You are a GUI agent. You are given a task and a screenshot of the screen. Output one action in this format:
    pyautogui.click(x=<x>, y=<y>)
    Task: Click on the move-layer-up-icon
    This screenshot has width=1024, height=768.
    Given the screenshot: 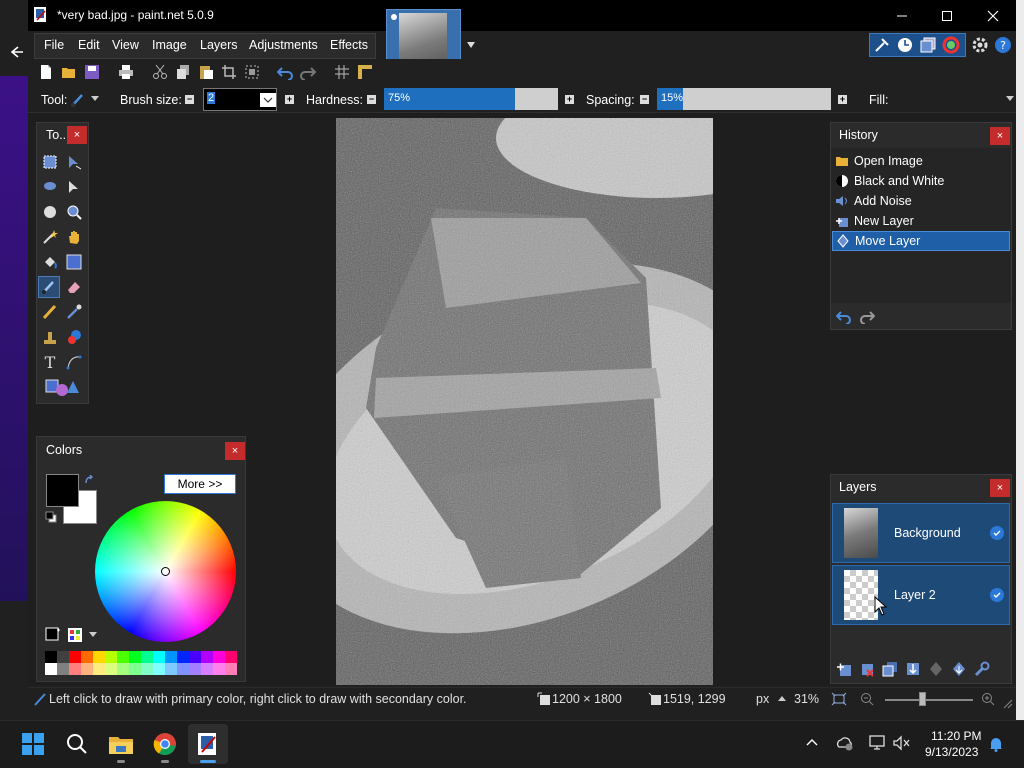 What is the action you would take?
    pyautogui.click(x=936, y=669)
    